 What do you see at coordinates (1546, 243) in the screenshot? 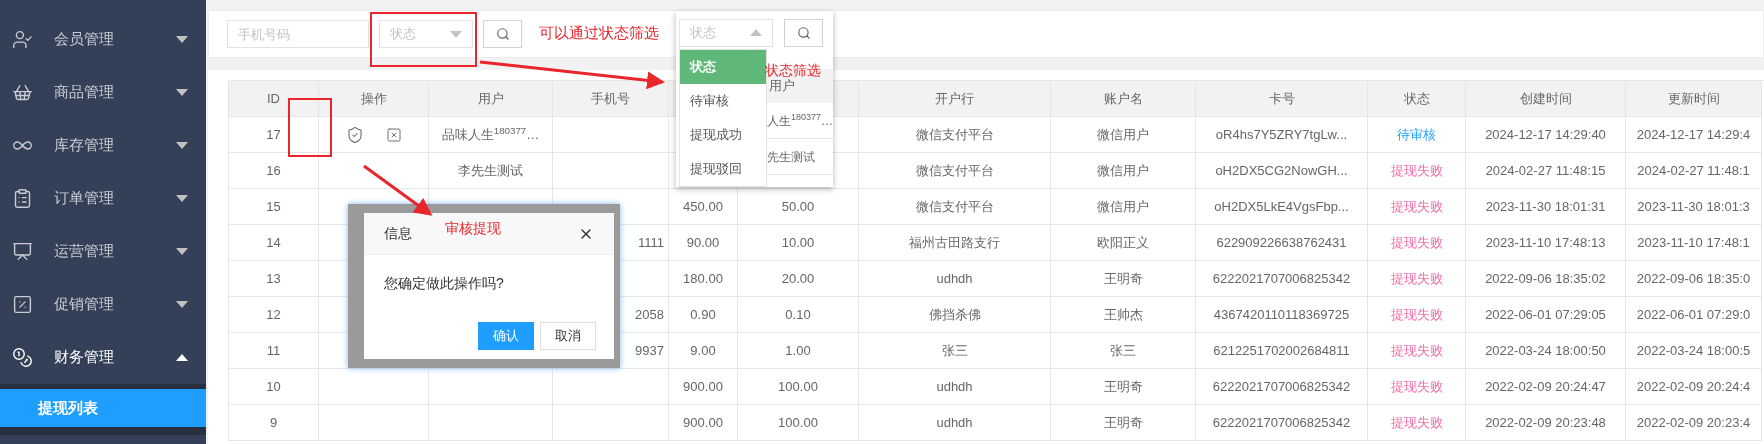
I see `table-cell: 2023-11-10 17:48:13` at bounding box center [1546, 243].